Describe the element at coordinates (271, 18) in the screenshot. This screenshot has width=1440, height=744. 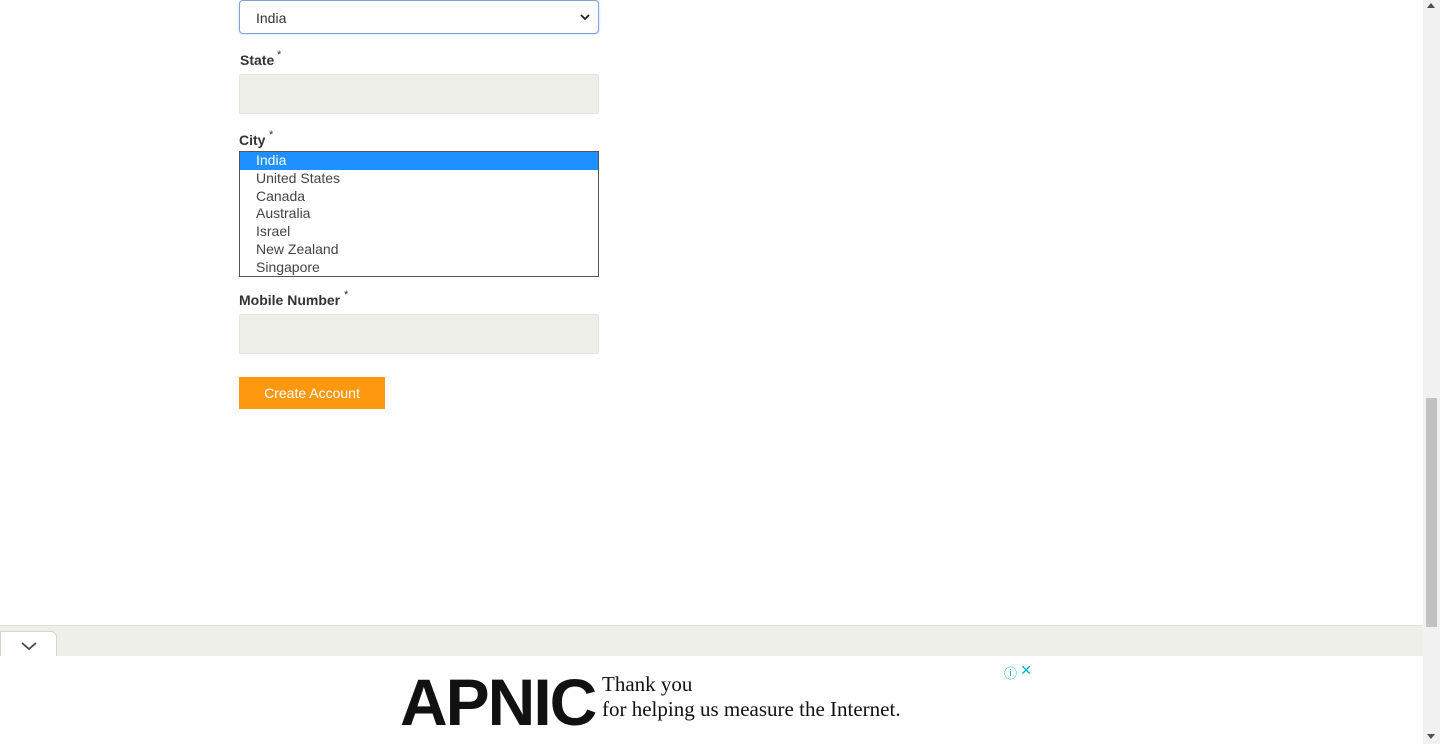
I see `country-select-value: India` at that location.